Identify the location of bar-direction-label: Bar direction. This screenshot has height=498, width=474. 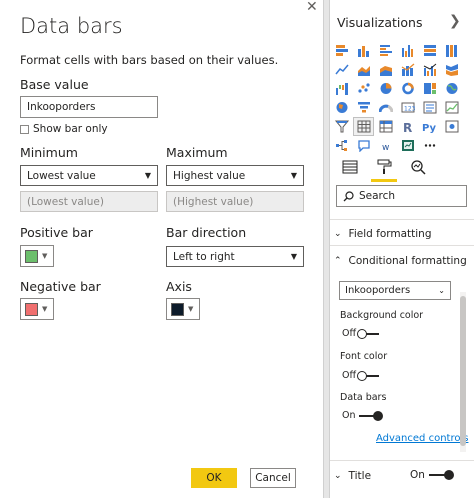
(206, 232).